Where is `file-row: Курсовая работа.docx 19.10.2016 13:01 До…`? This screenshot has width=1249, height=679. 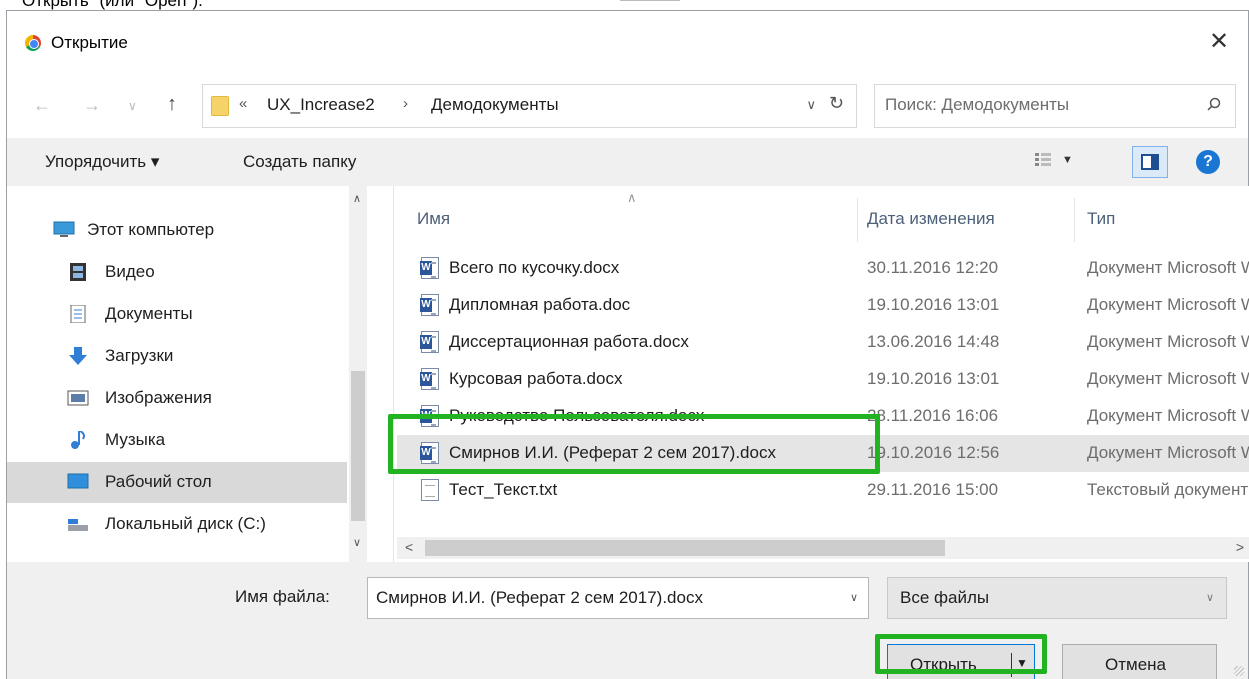
file-row: Курсовая работа.docx 19.10.2016 13:01 До… is located at coordinates (823, 379).